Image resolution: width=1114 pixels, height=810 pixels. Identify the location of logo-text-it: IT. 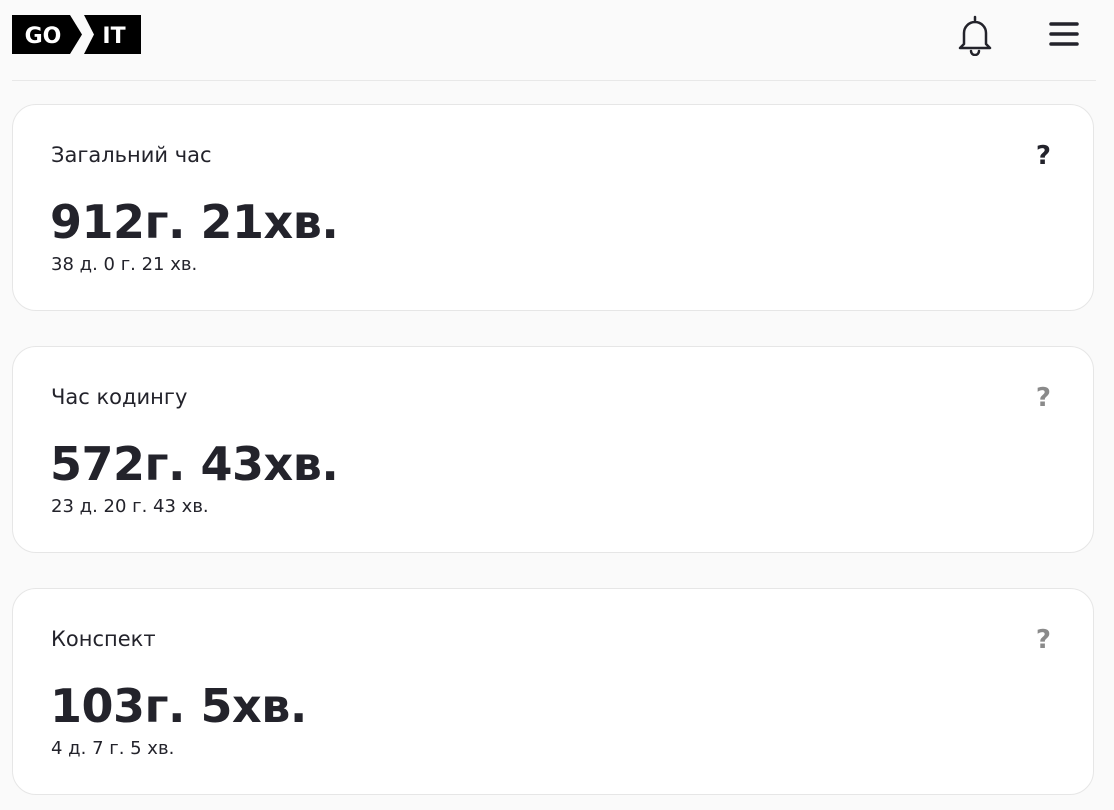
(113, 36).